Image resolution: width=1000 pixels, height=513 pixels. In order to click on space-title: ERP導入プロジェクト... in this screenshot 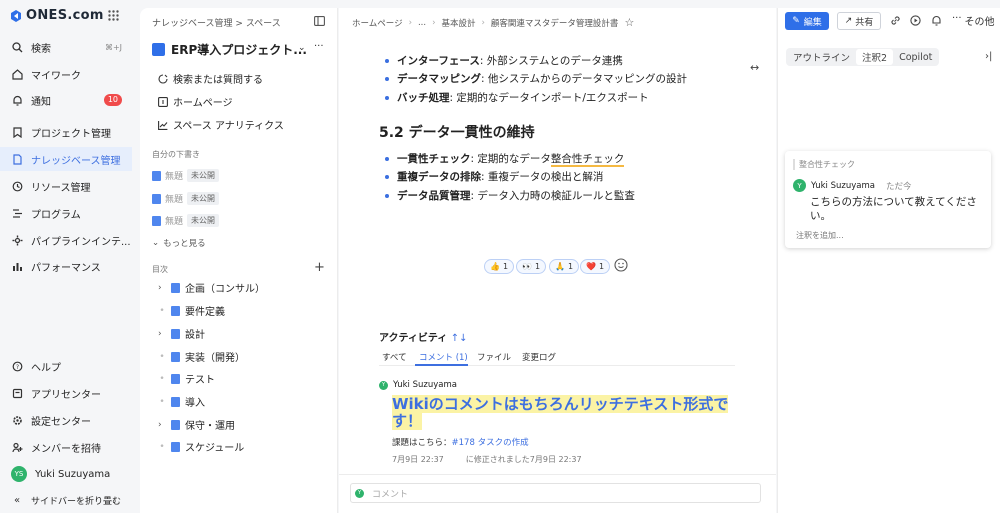, I will do `click(229, 49)`.